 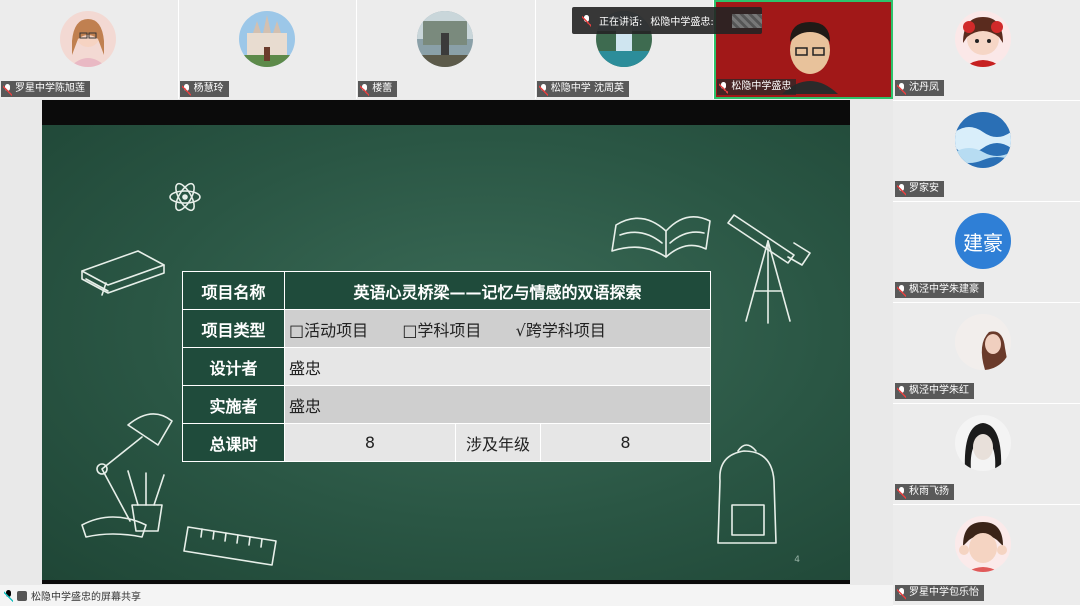 I want to click on participant-tile: 楼蕾, so click(x=446, y=49).